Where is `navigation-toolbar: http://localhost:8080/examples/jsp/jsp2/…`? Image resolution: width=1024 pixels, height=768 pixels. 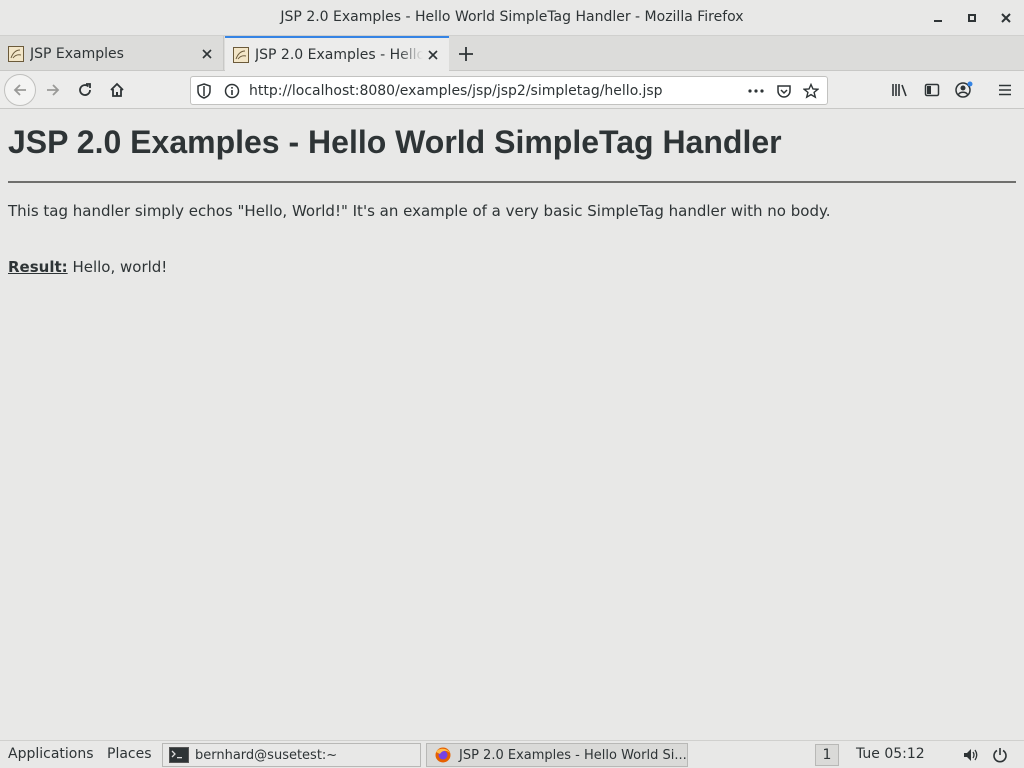
navigation-toolbar: http://localhost:8080/examples/jsp/jsp2/… is located at coordinates (512, 90).